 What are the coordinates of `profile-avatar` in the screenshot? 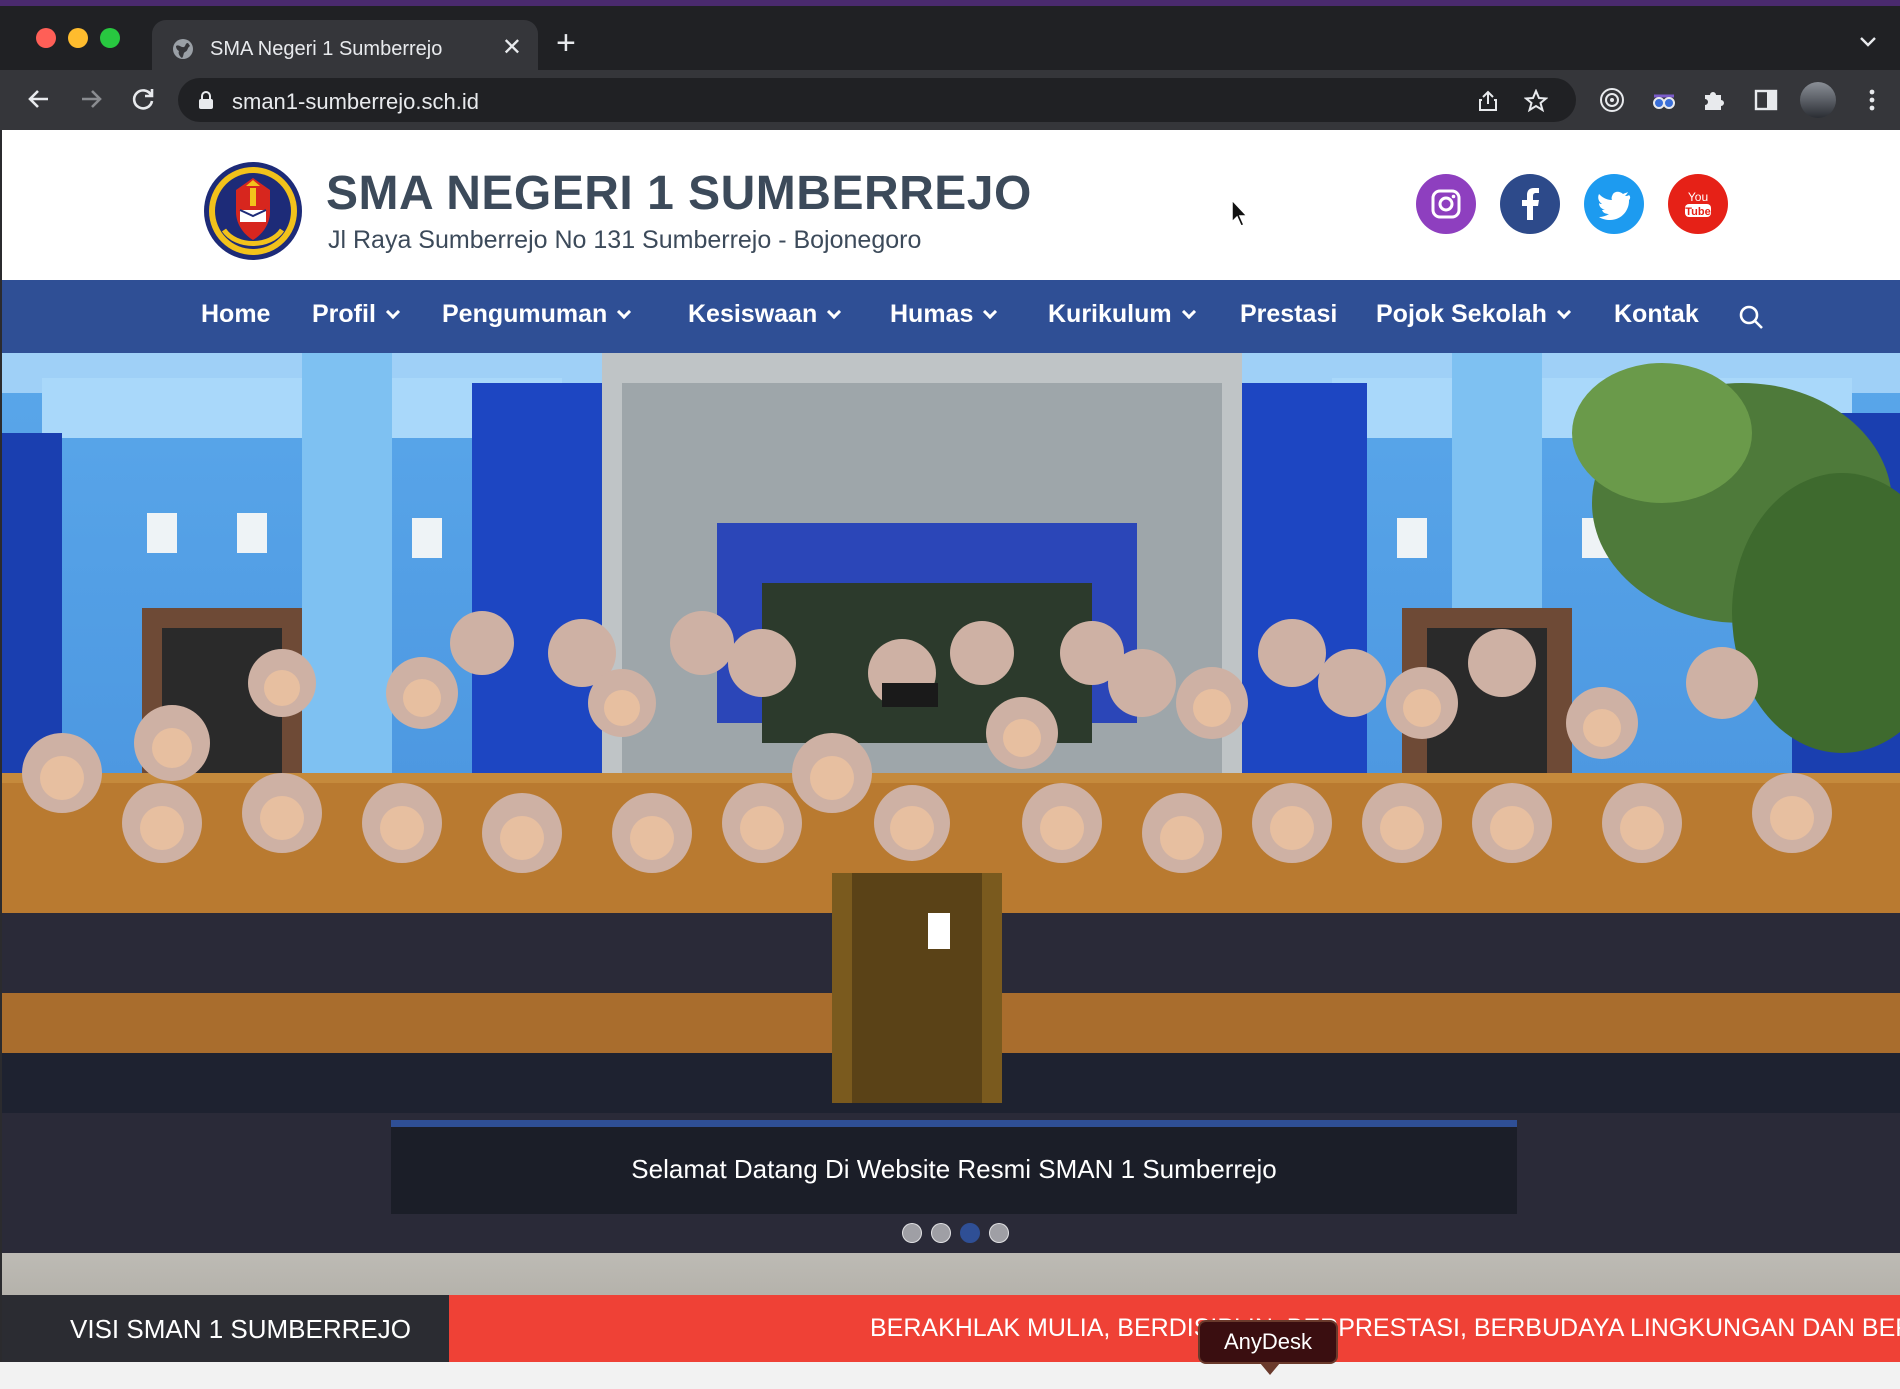 It's located at (1818, 100).